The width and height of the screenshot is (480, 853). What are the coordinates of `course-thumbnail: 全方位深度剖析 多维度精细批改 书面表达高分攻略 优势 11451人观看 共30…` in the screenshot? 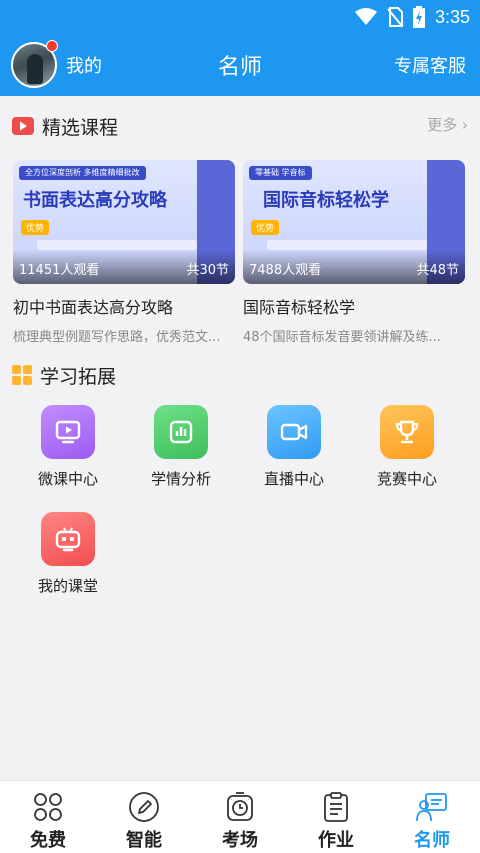 It's located at (124, 222).